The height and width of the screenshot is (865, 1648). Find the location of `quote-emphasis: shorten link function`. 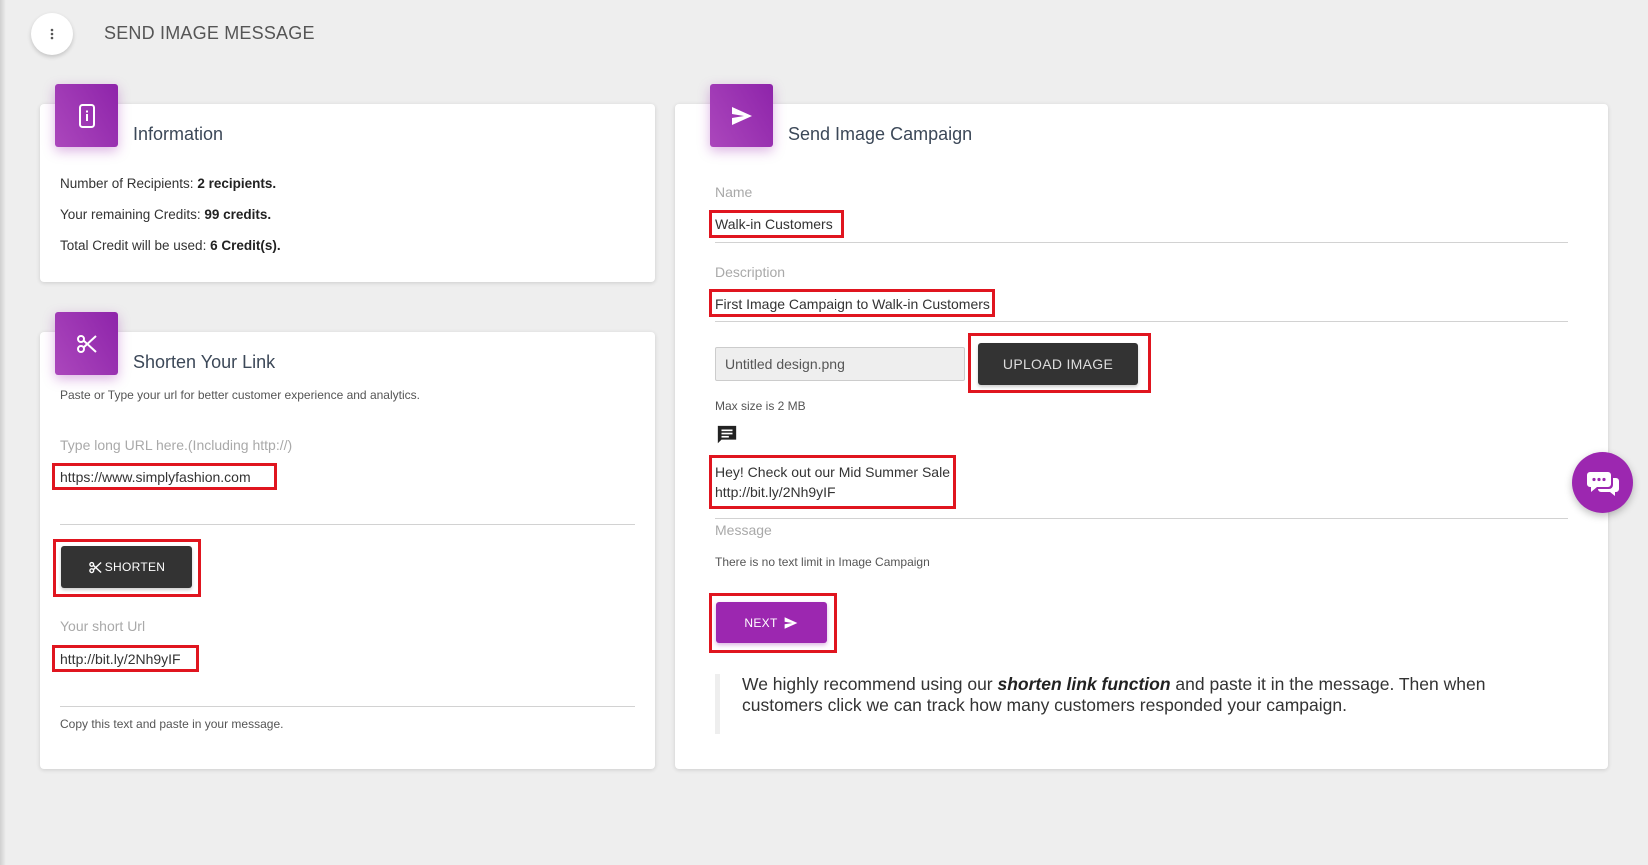

quote-emphasis: shorten link function is located at coordinates (1084, 684).